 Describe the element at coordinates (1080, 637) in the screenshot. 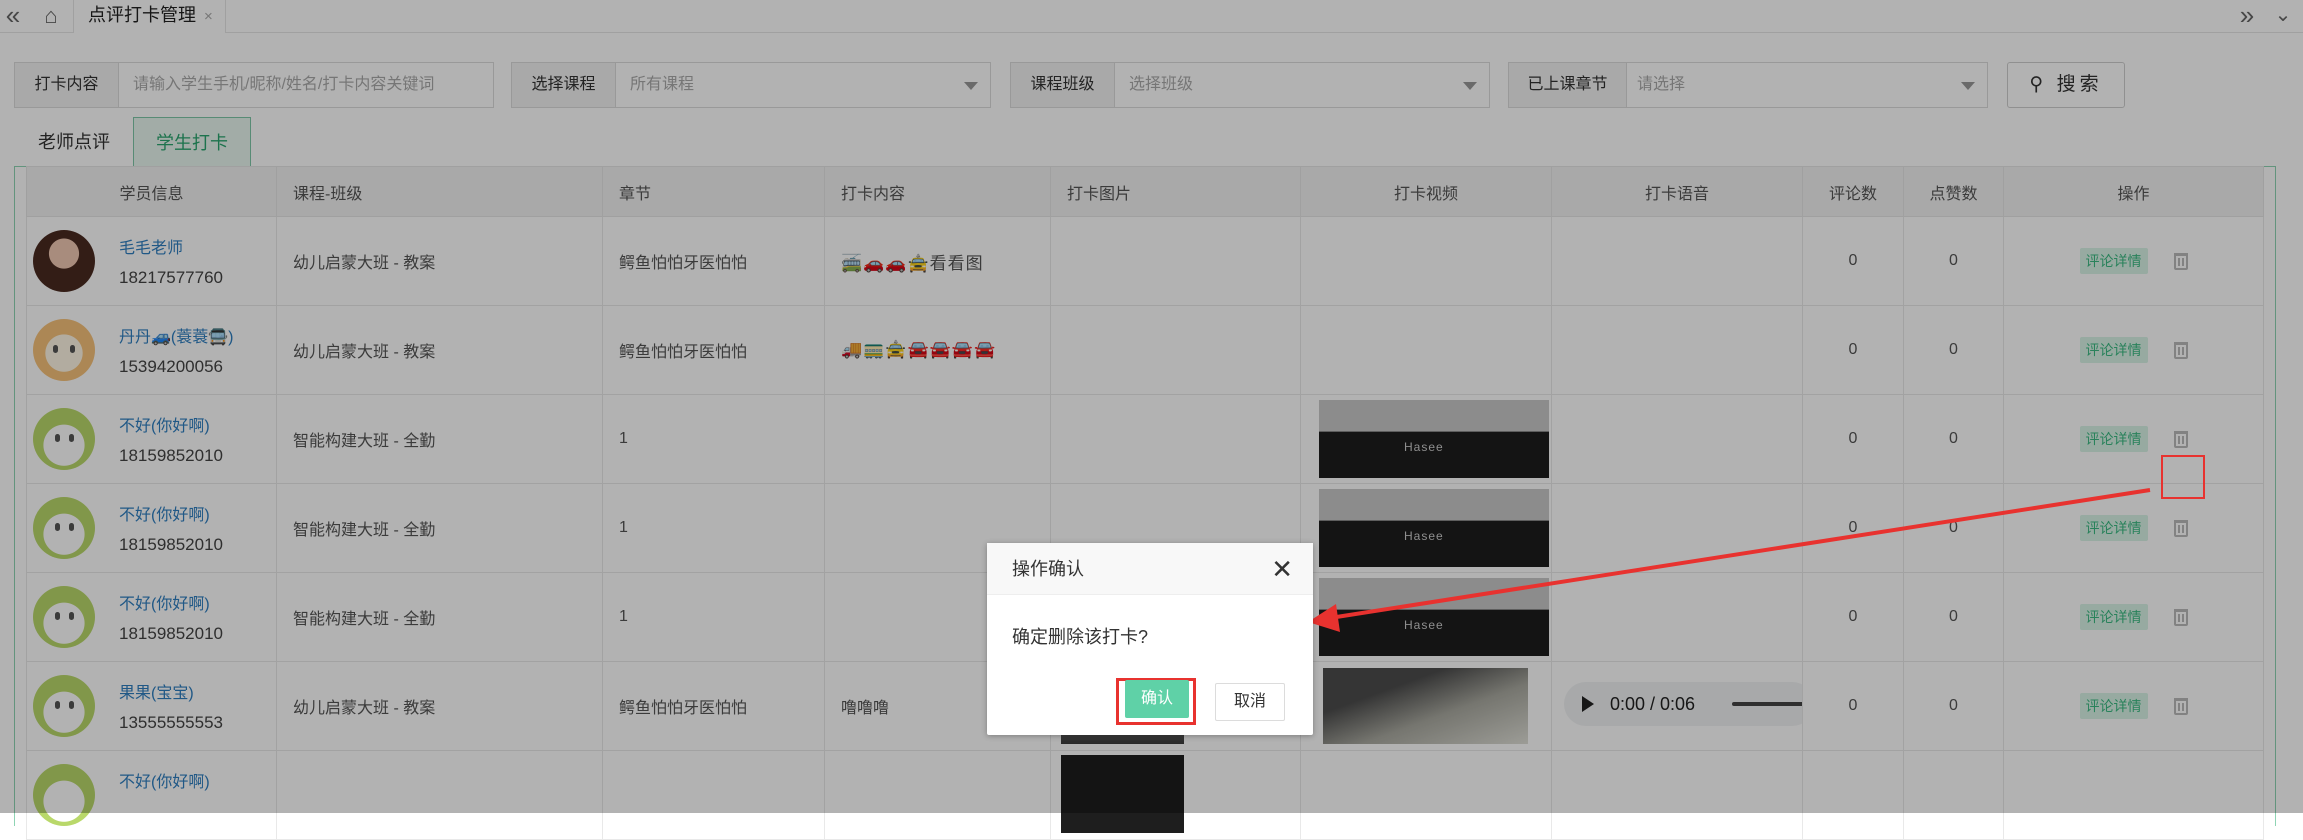

I see `dialog-message: 确定删除该打卡?` at that location.